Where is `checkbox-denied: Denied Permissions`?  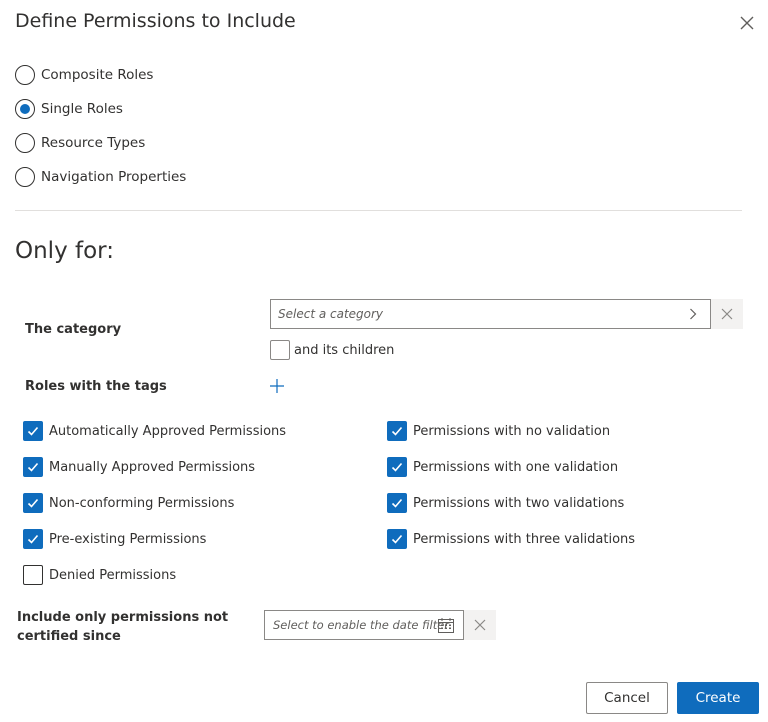
checkbox-denied: Denied Permissions is located at coordinates (99, 575).